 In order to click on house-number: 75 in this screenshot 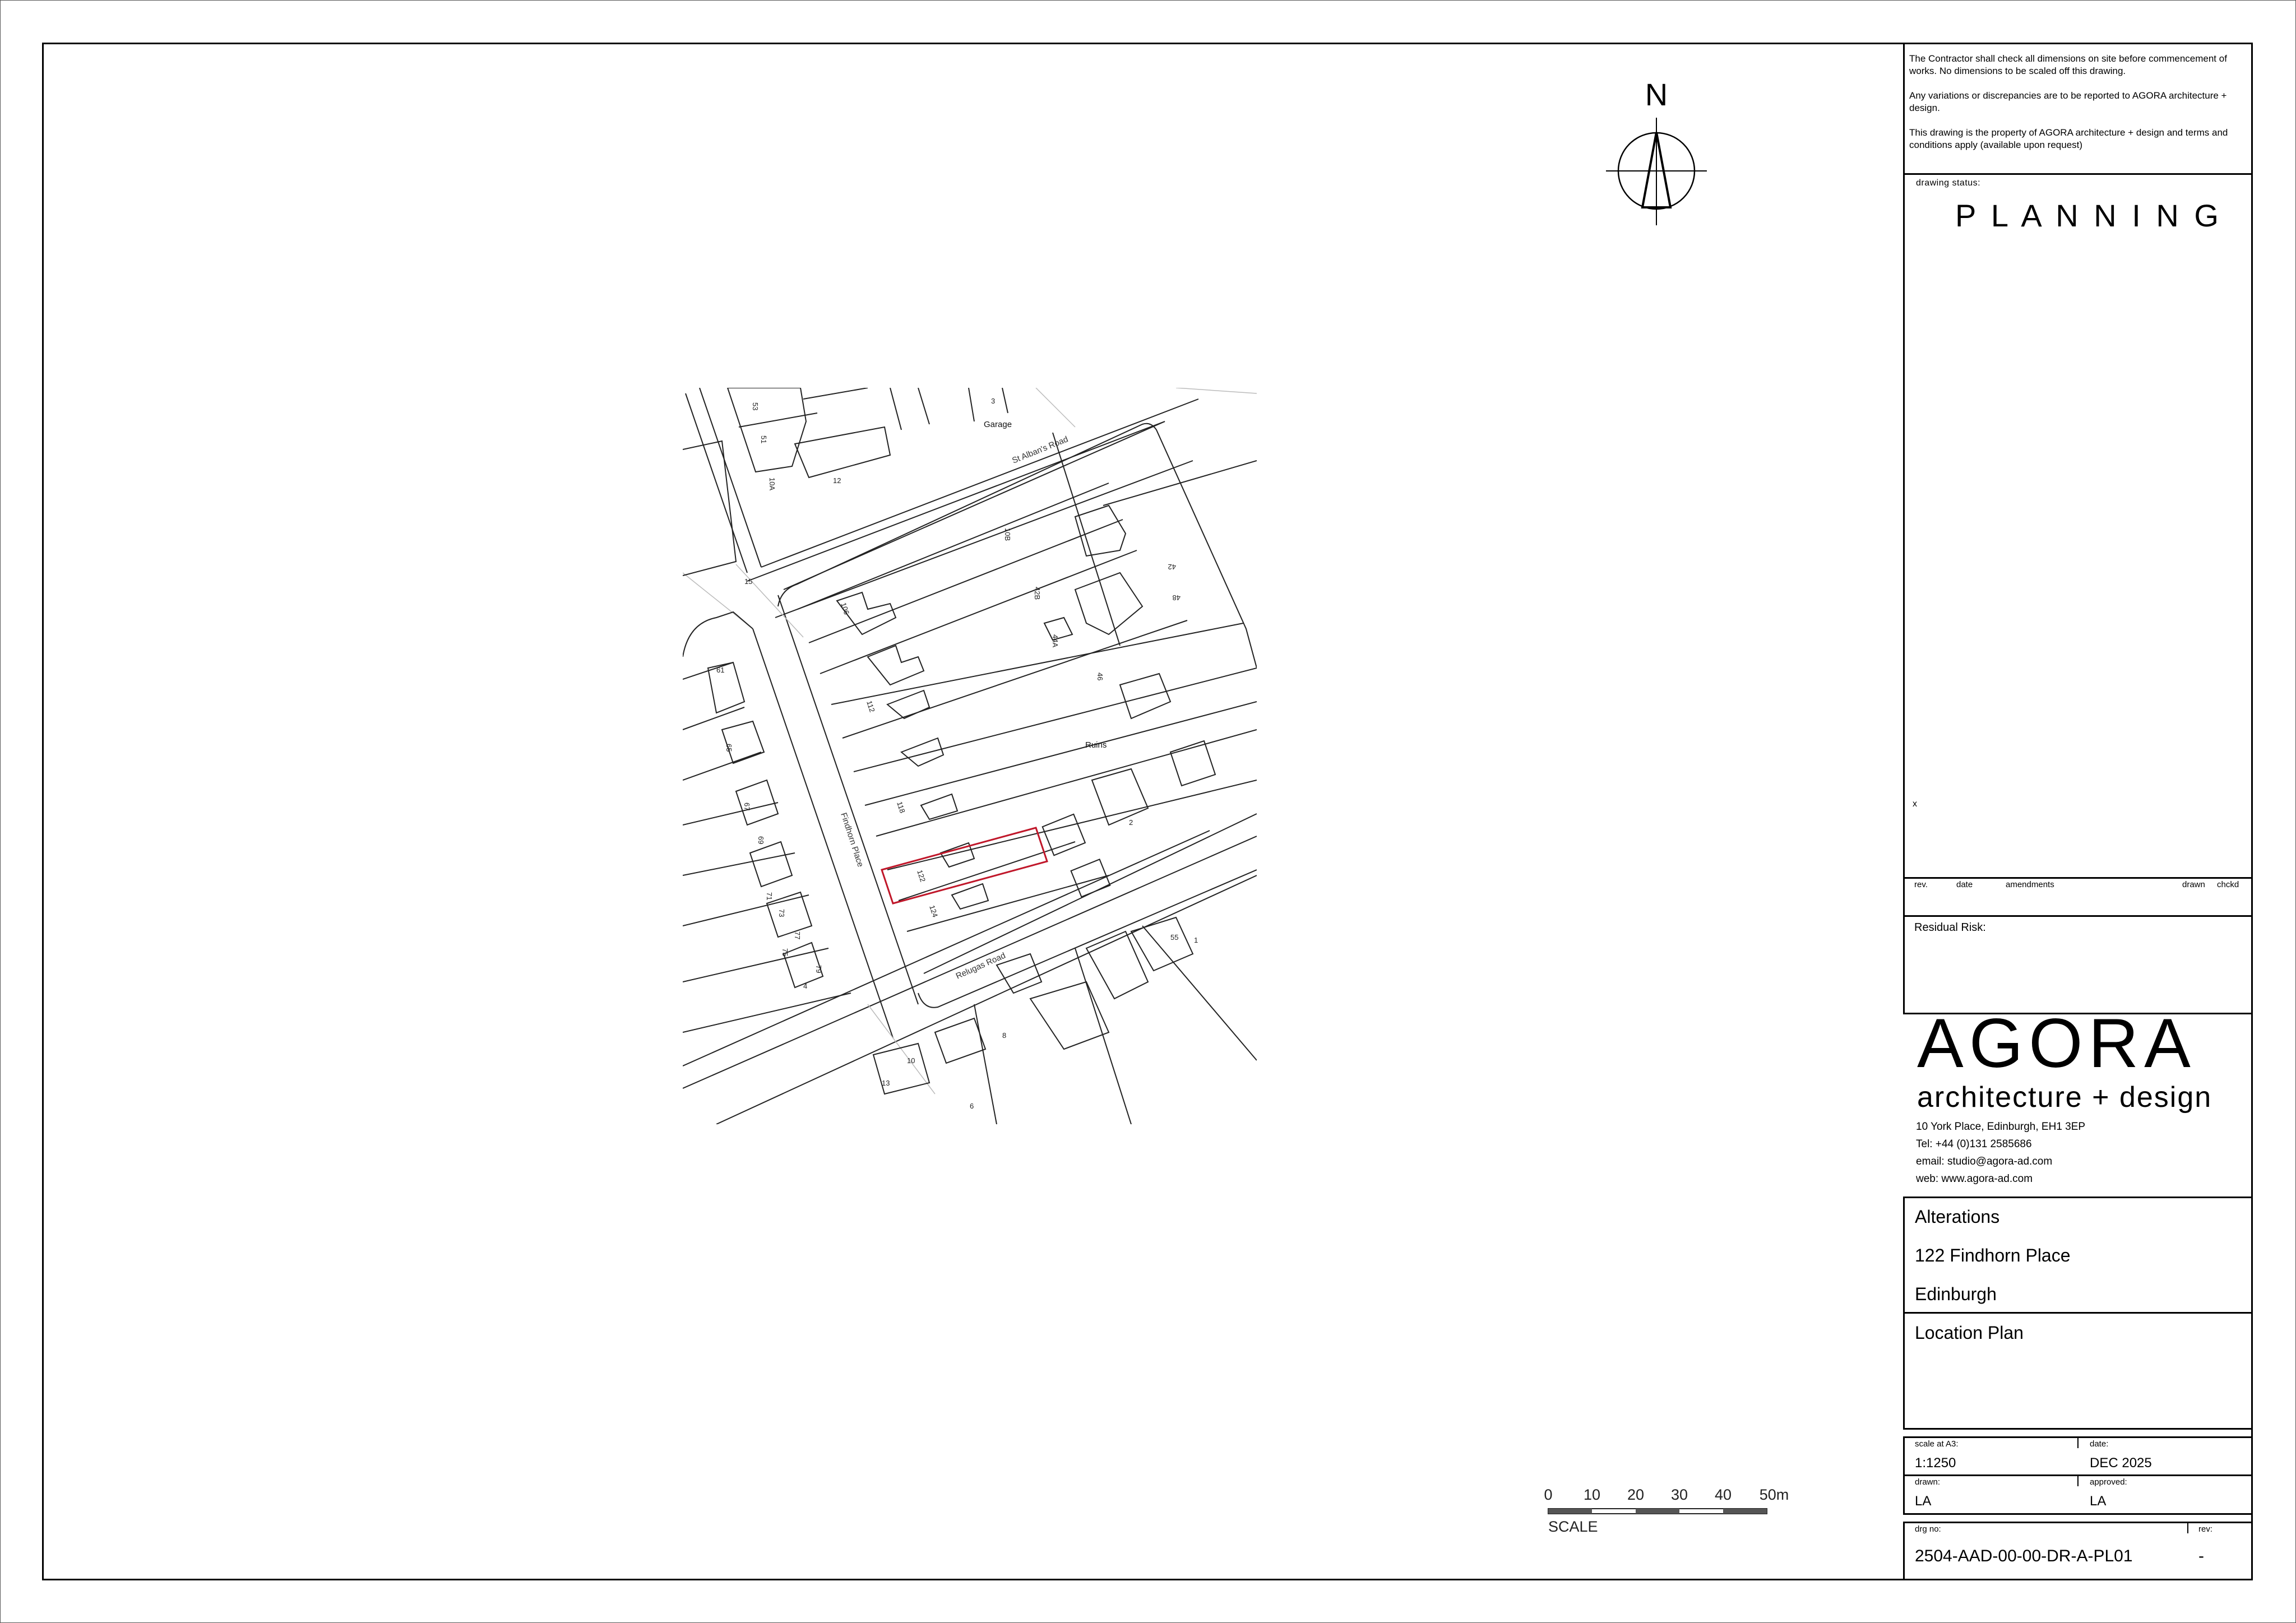, I will do `click(785, 952)`.